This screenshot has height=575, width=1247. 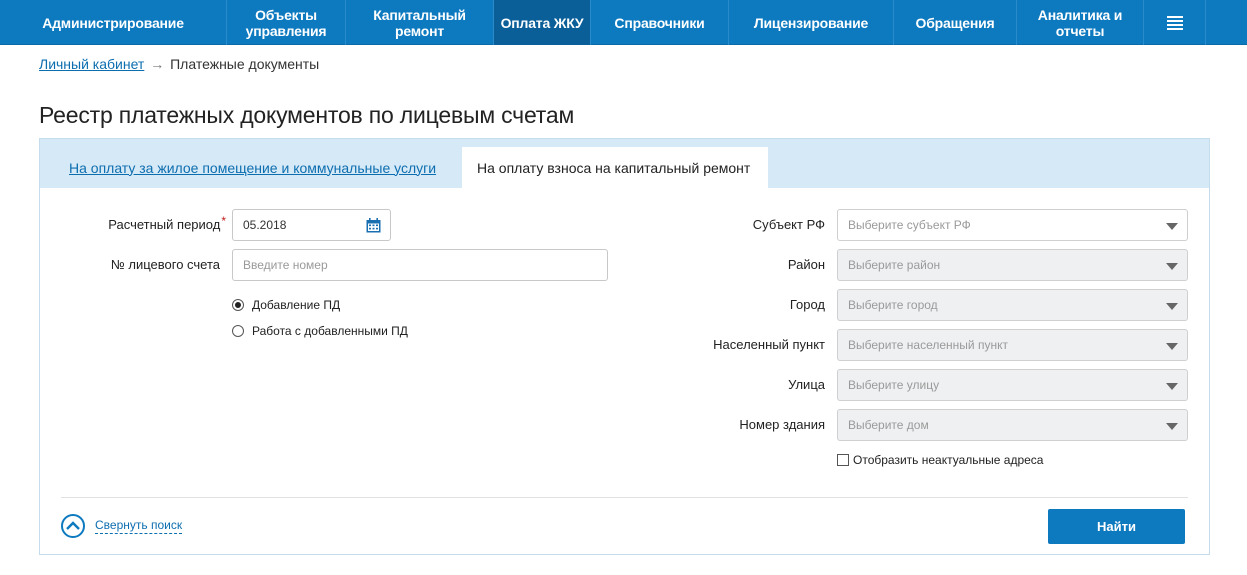 I want to click on street-select: Выберите улицу, so click(x=1012, y=385).